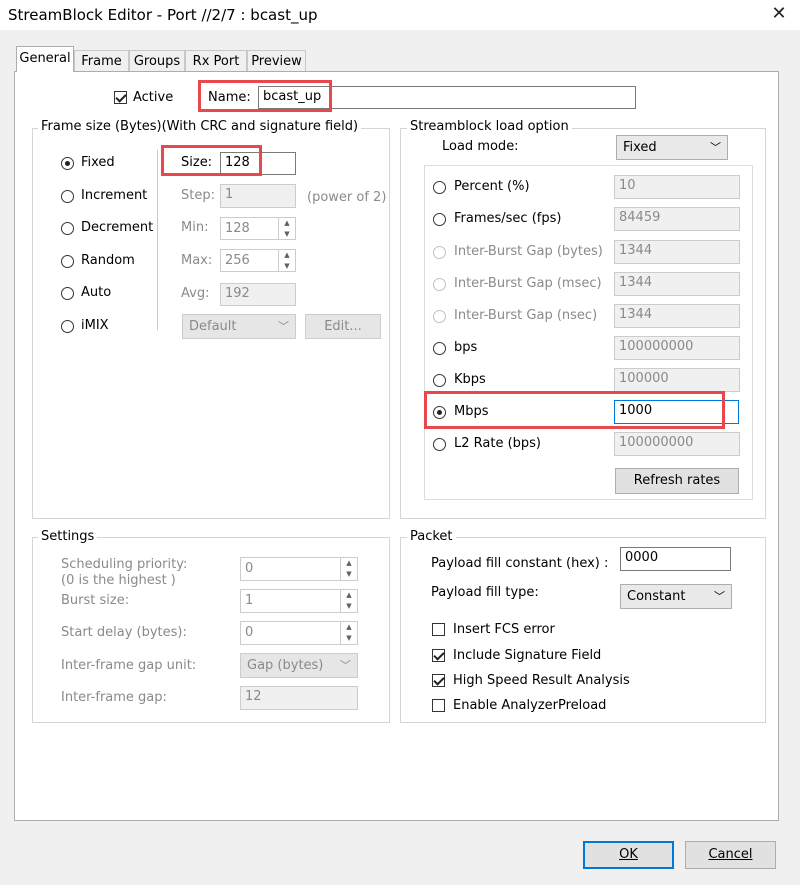 This screenshot has width=800, height=885. What do you see at coordinates (249, 600) in the screenshot?
I see `burst-value: 1` at bounding box center [249, 600].